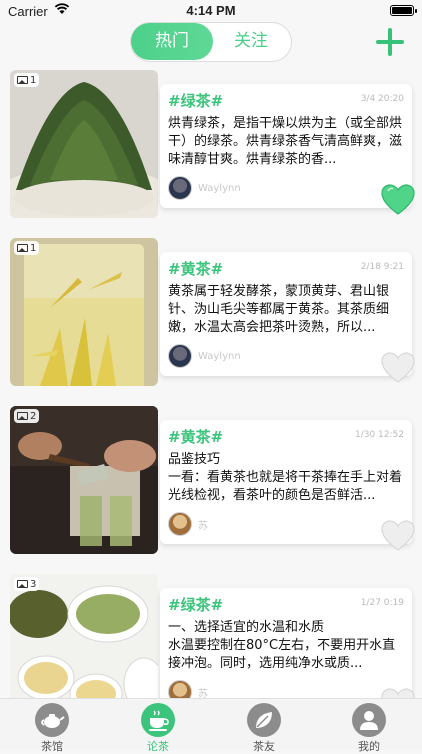  What do you see at coordinates (251, 41) in the screenshot?
I see `tab-follow: 关注` at bounding box center [251, 41].